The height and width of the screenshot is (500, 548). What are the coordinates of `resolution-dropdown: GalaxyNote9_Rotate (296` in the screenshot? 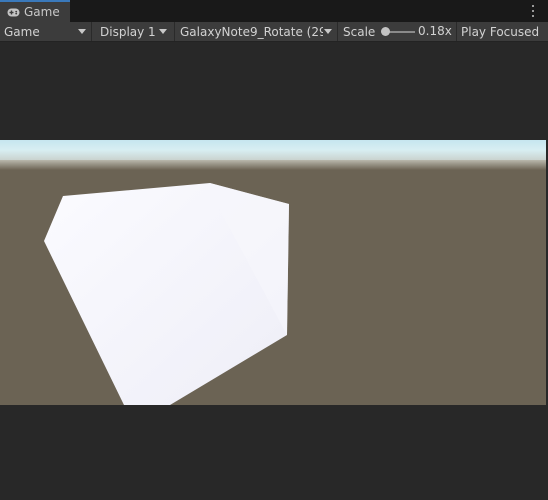 It's located at (255, 31).